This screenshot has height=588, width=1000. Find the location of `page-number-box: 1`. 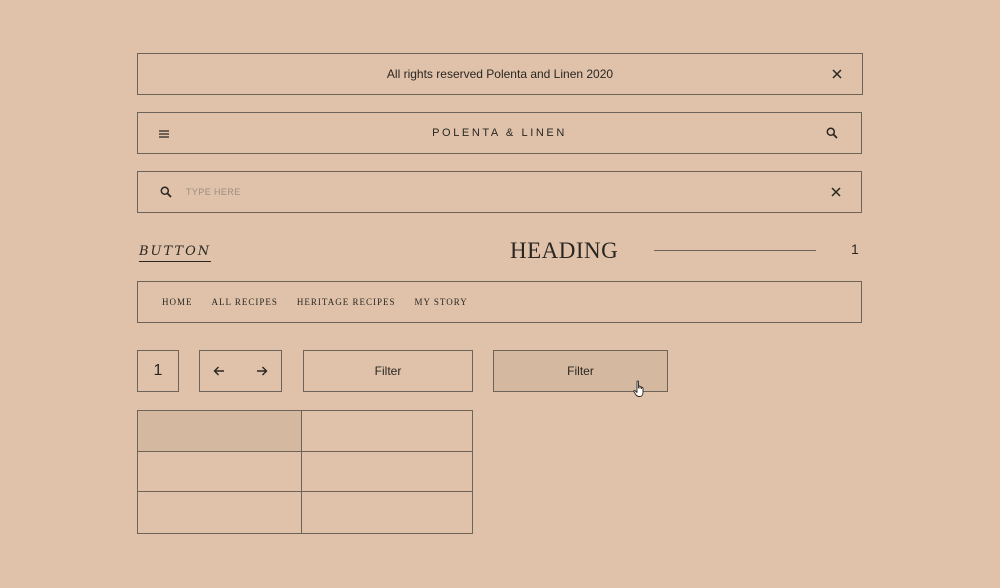

page-number-box: 1 is located at coordinates (158, 371).